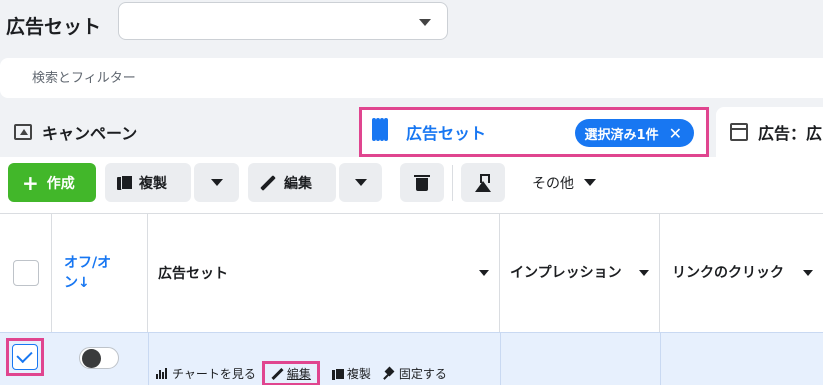  I want to click on tab-campaigns: キャンペーン, so click(175, 132).